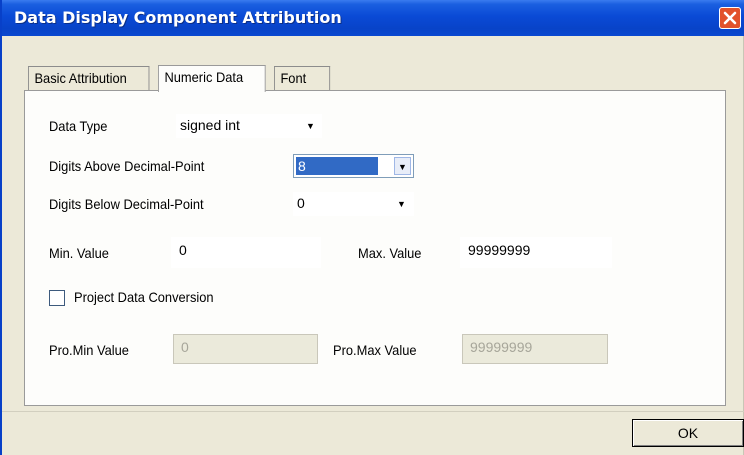  I want to click on min-value-text: 0, so click(183, 250).